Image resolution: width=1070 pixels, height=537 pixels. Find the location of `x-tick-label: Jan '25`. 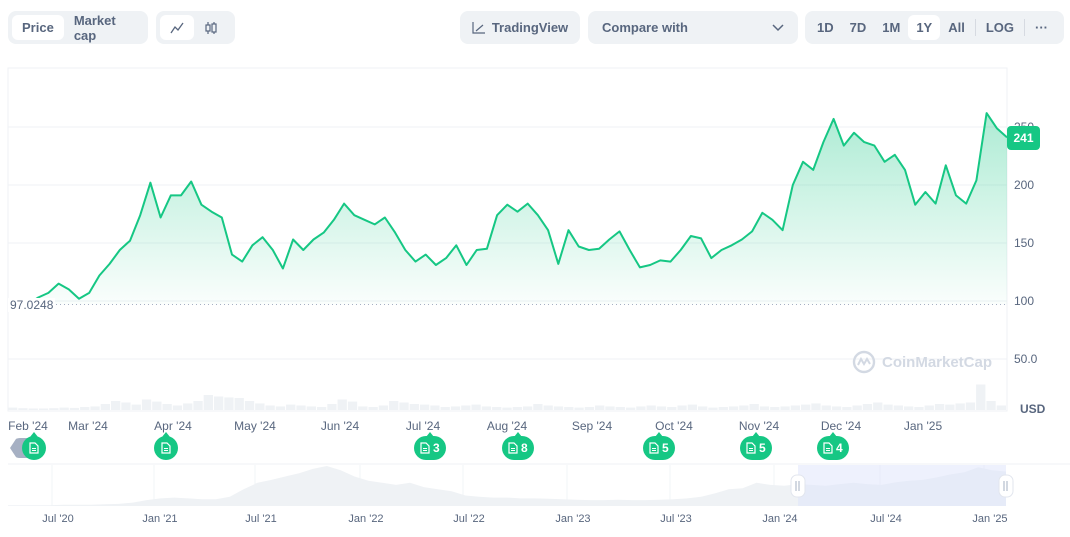

x-tick-label: Jan '25 is located at coordinates (923, 426).